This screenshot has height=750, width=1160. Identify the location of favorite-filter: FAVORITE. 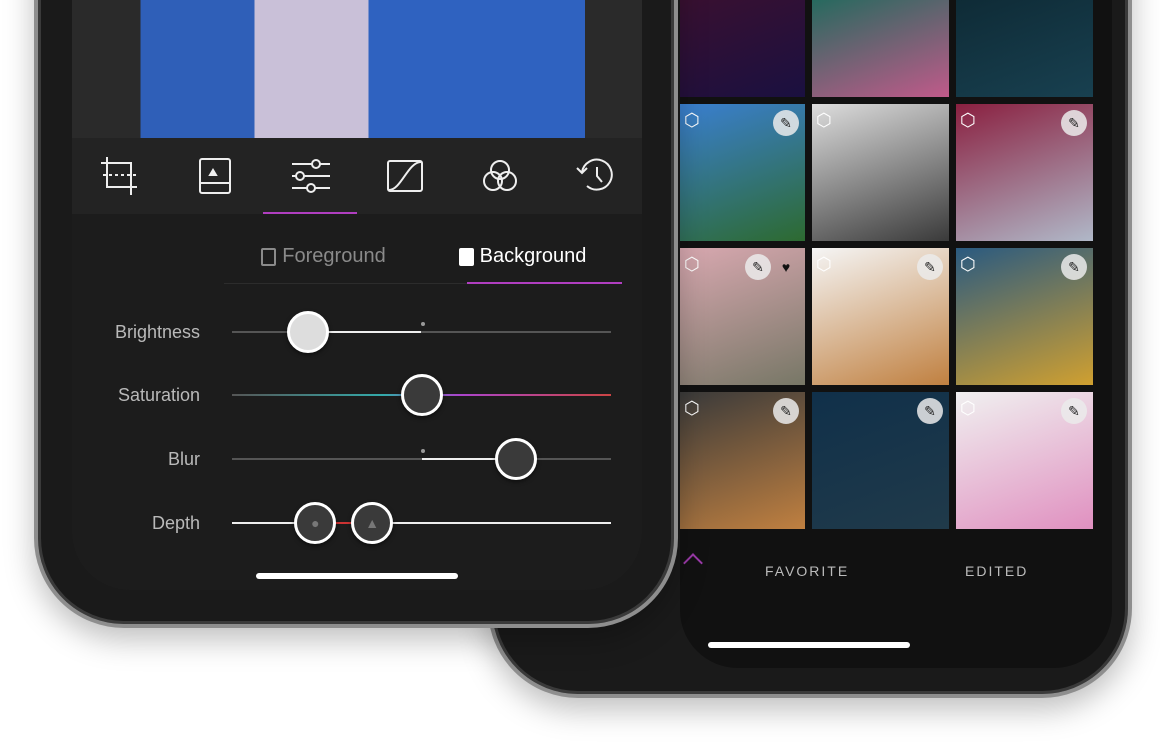
(807, 571).